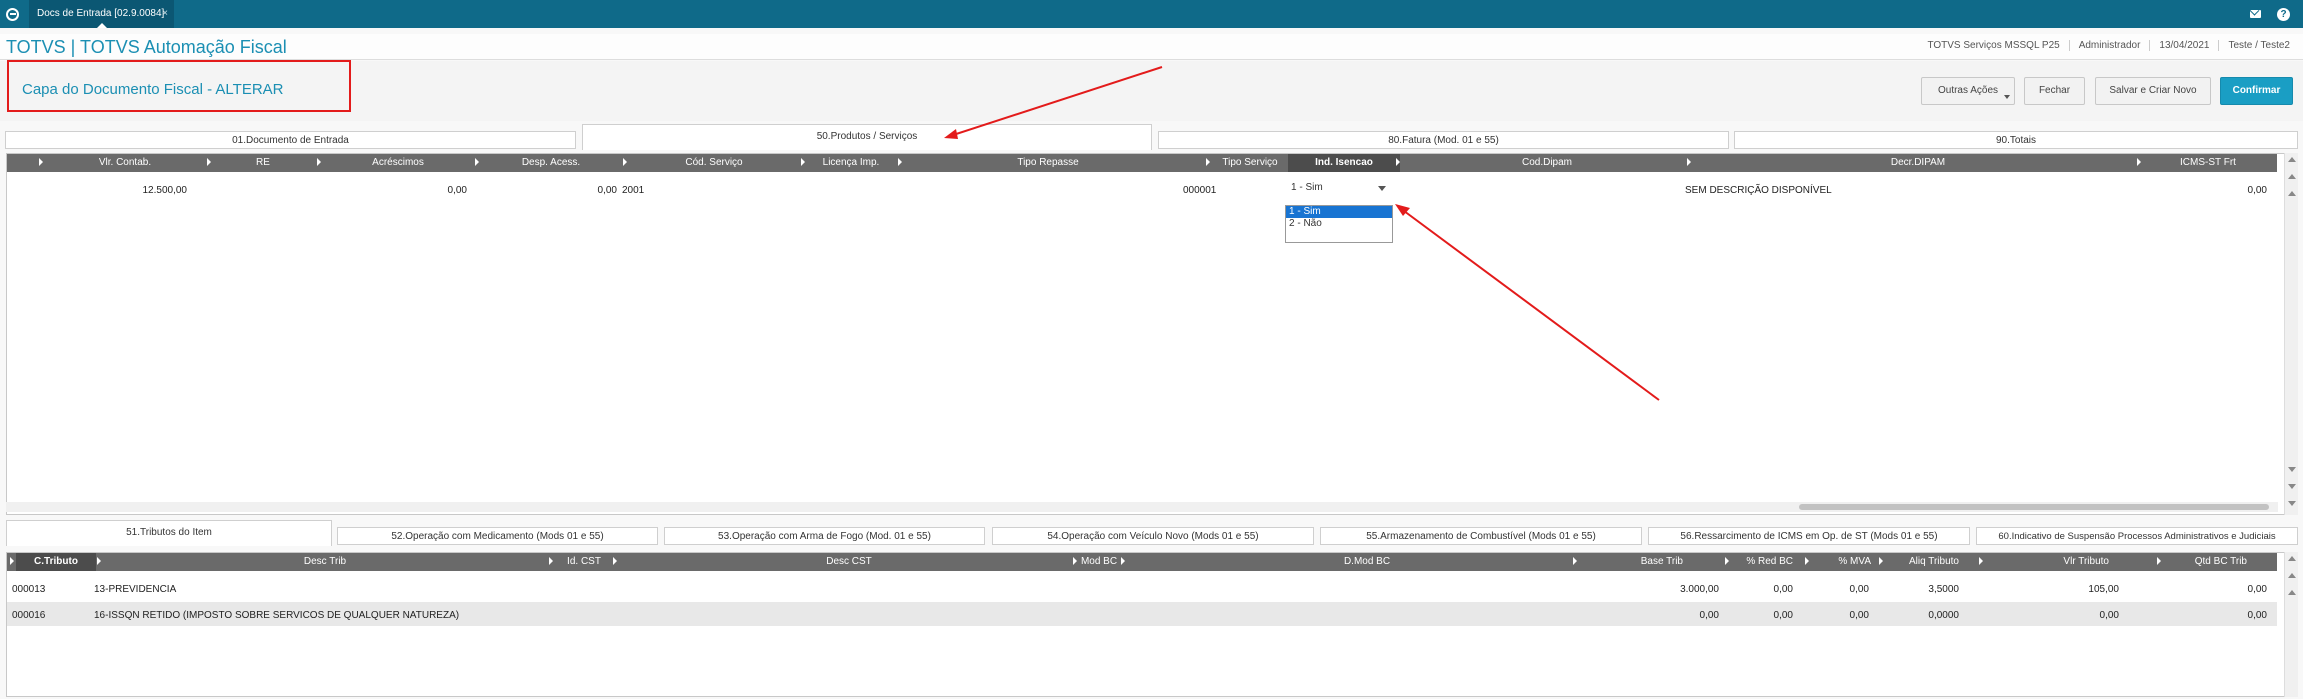 The image size is (2303, 699). I want to click on arrow-to-products-tab, so click(1053, 102).